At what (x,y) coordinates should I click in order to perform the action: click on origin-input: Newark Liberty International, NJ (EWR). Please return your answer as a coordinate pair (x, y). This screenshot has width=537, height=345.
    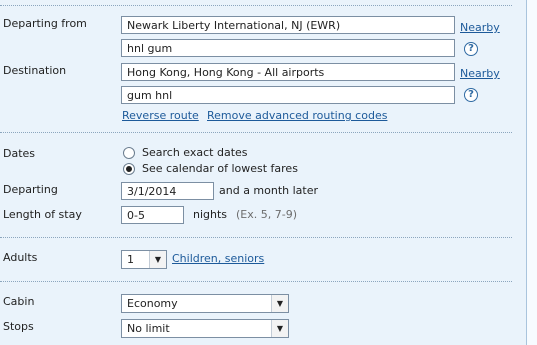
    Looking at the image, I should click on (288, 25).